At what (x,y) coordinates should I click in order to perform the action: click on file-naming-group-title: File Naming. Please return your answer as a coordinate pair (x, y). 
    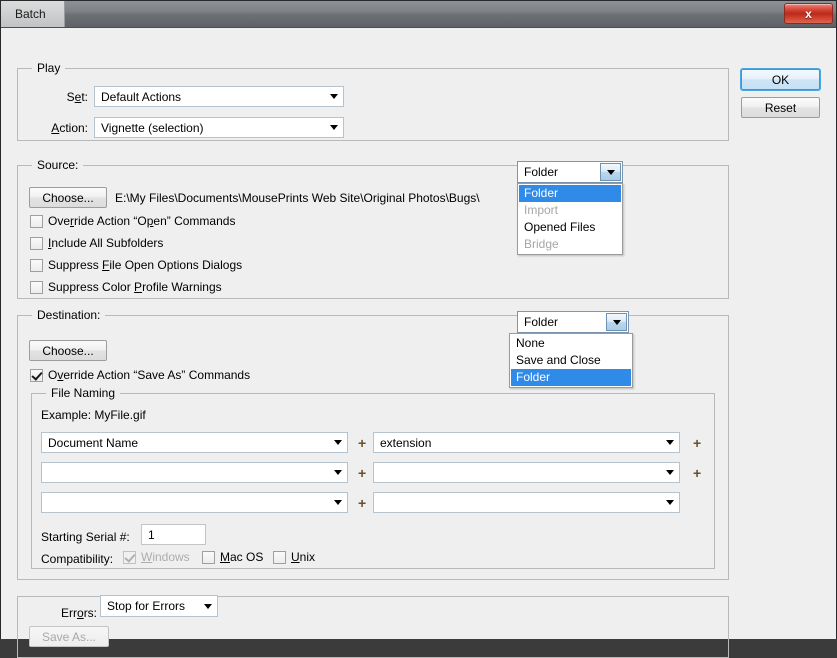
    Looking at the image, I should click on (83, 393).